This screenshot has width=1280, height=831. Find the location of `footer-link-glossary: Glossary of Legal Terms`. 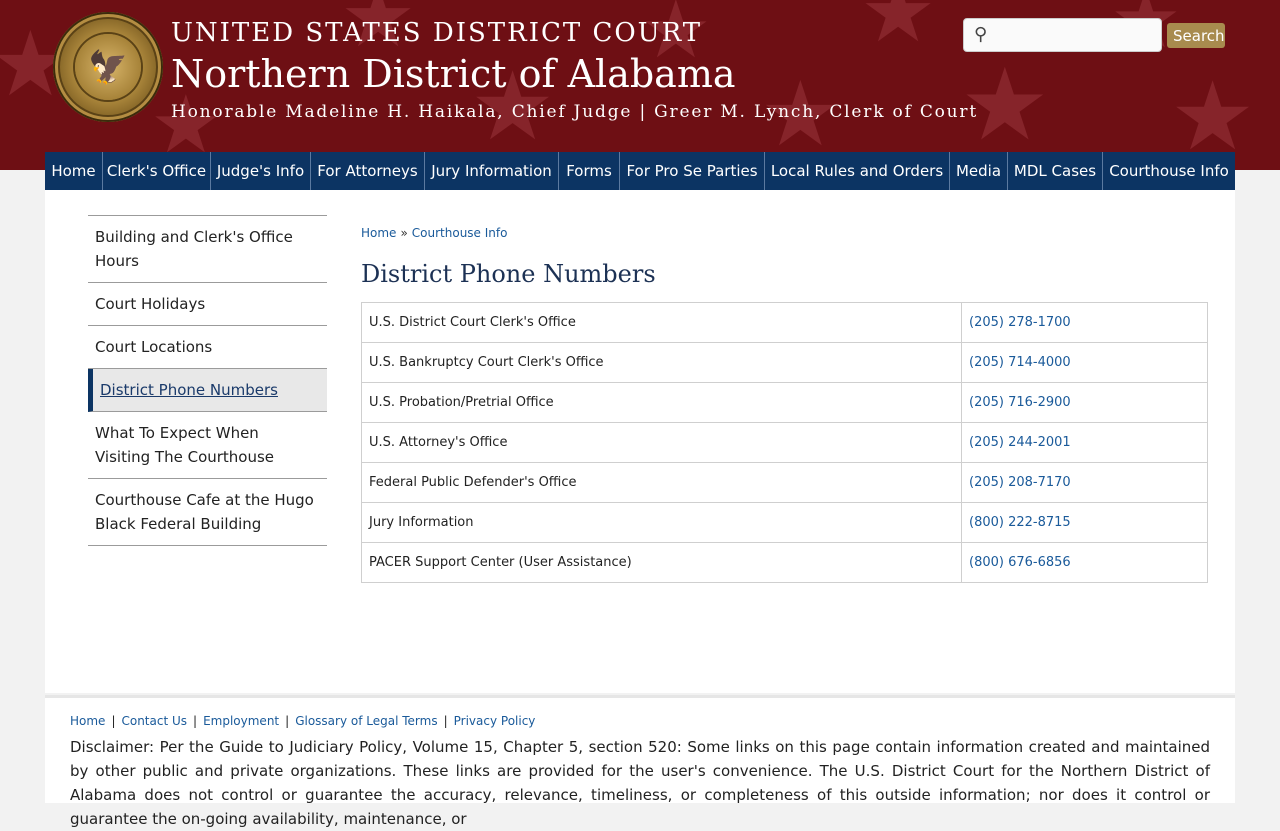

footer-link-glossary: Glossary of Legal Terms is located at coordinates (366, 721).